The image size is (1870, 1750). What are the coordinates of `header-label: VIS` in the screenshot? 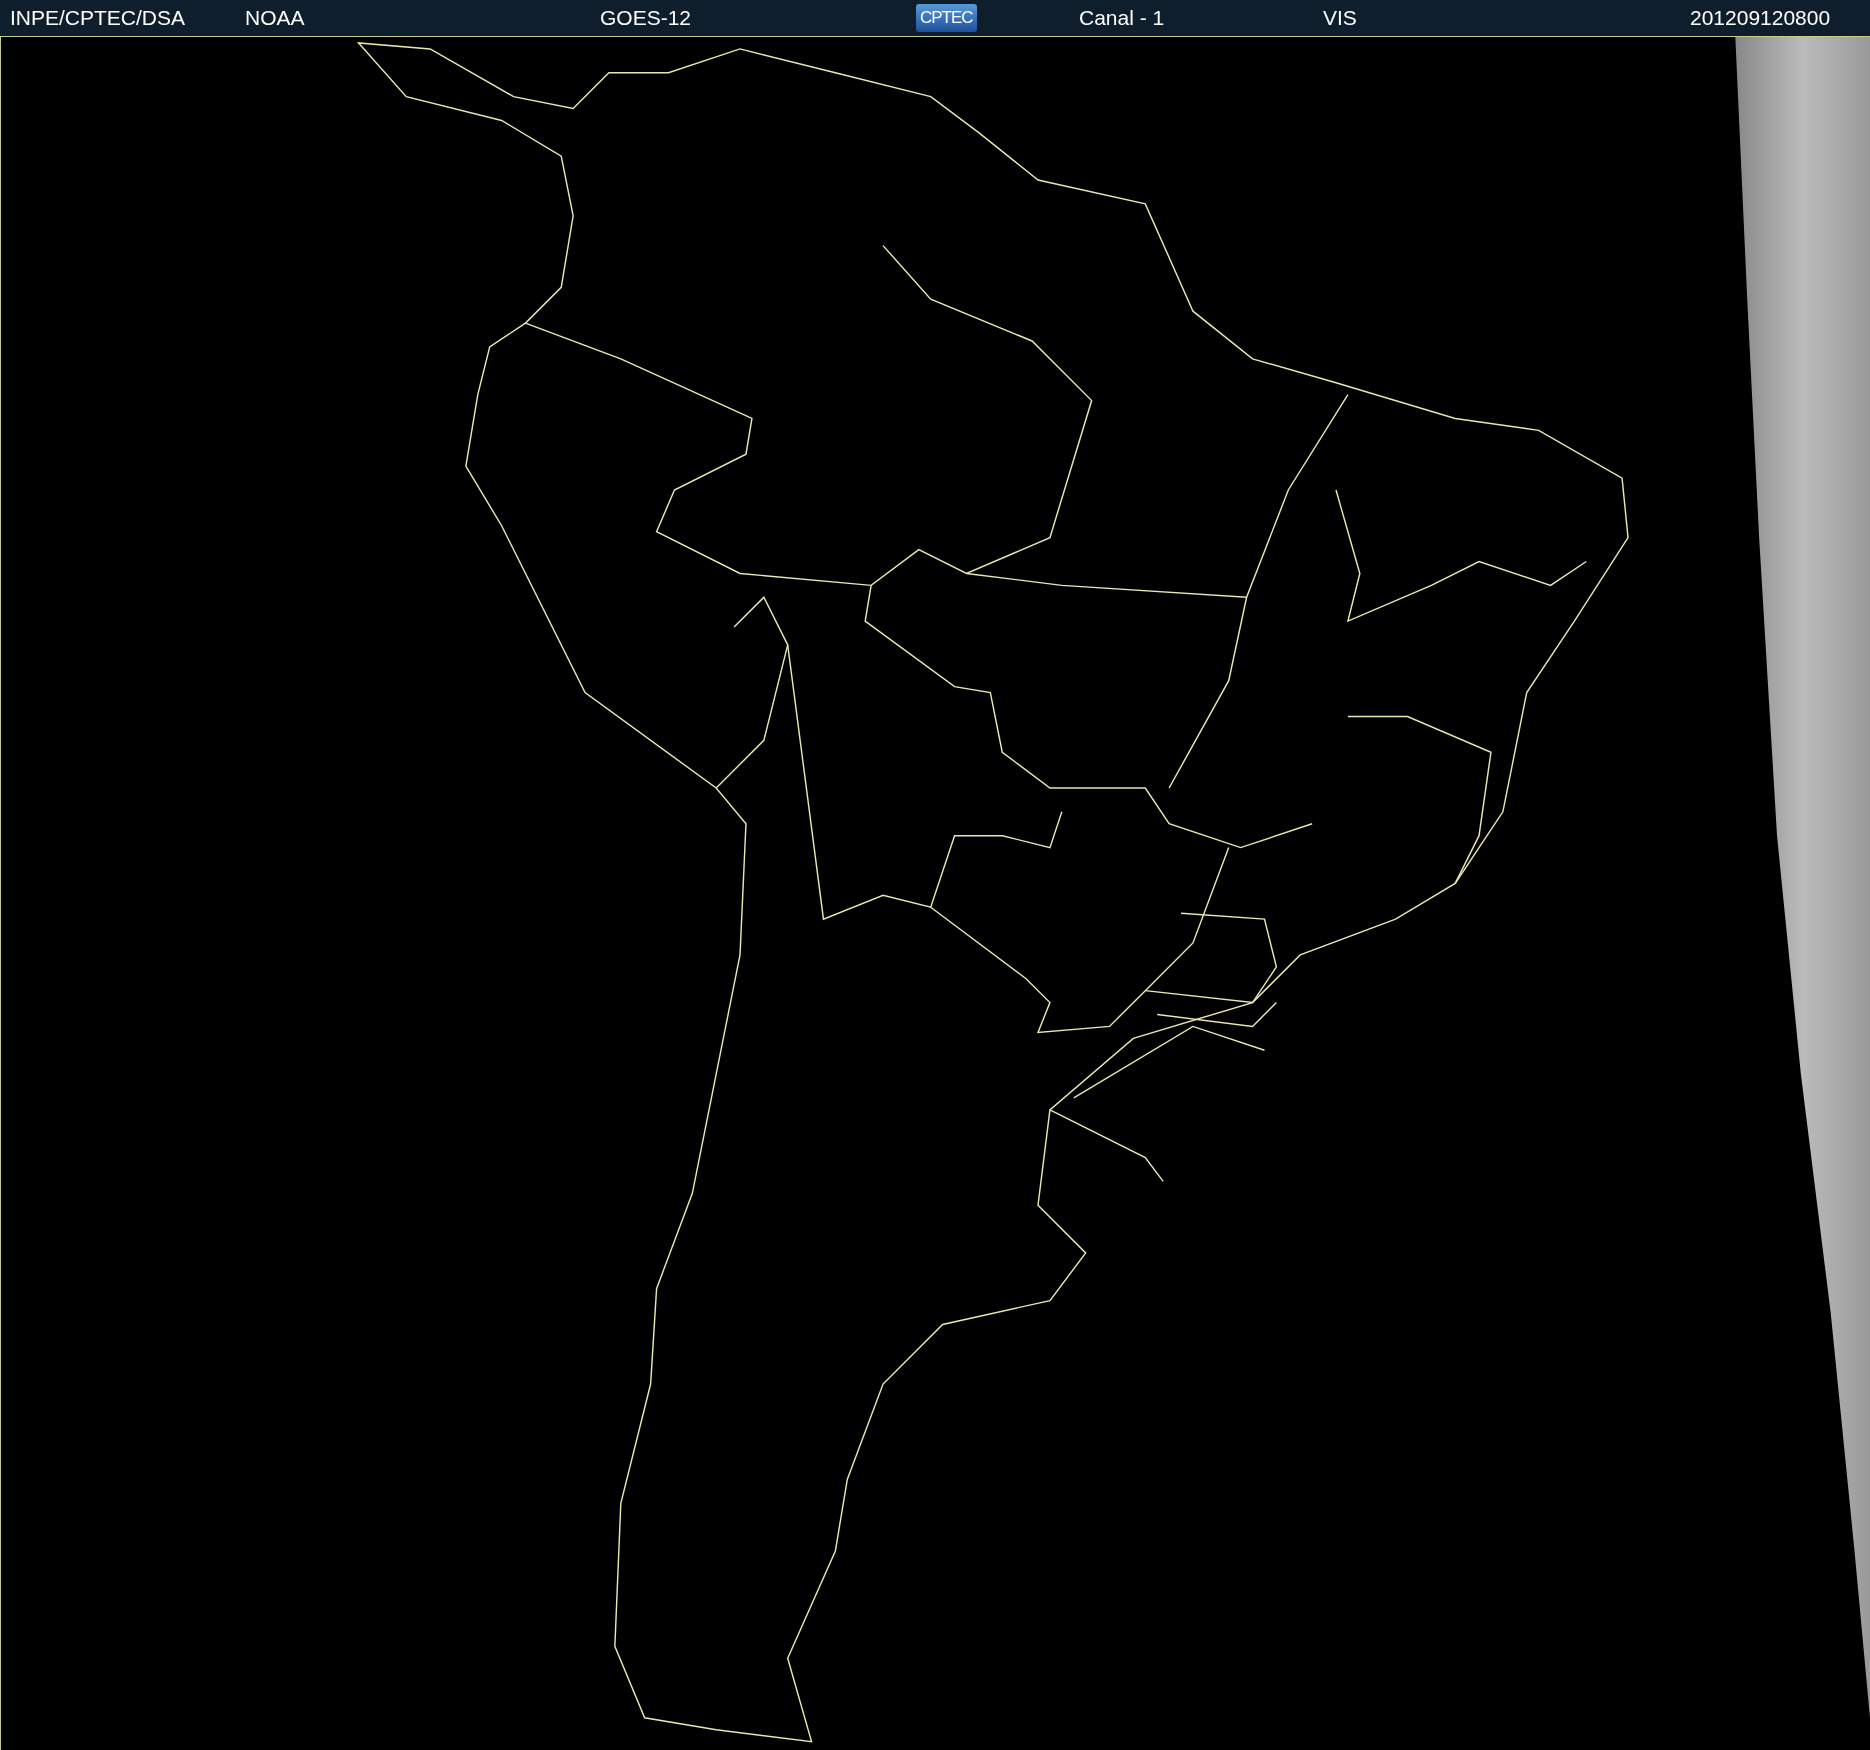 It's located at (1340, 18).